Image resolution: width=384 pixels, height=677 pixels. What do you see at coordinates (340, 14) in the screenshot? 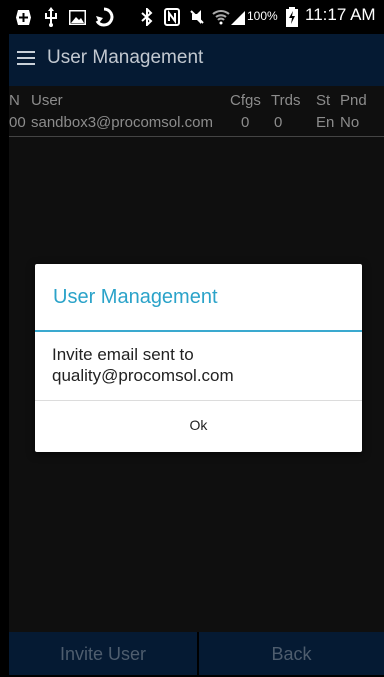
I see `clock: 11:17 AM` at bounding box center [340, 14].